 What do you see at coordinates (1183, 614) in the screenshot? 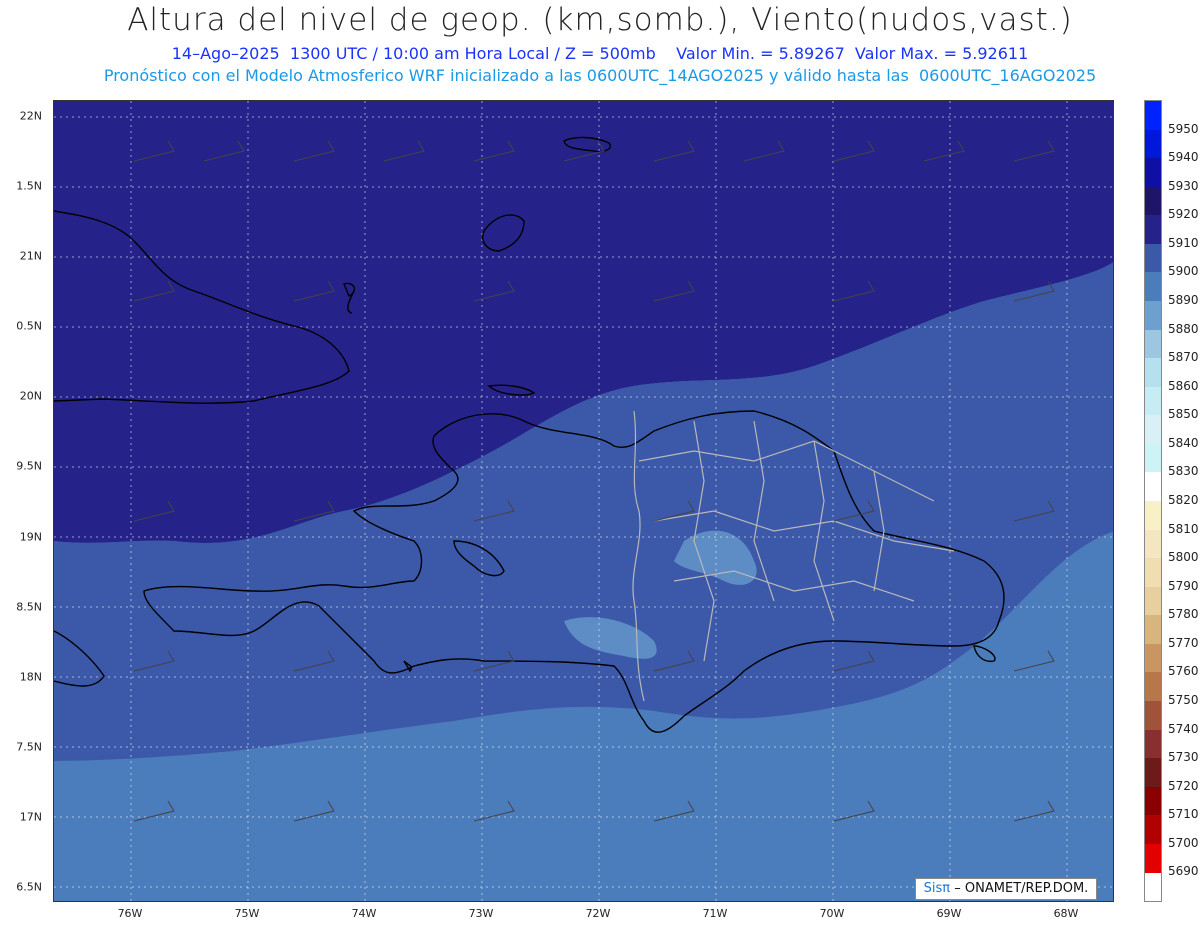
I see `legend-level-label: 5780` at bounding box center [1183, 614].